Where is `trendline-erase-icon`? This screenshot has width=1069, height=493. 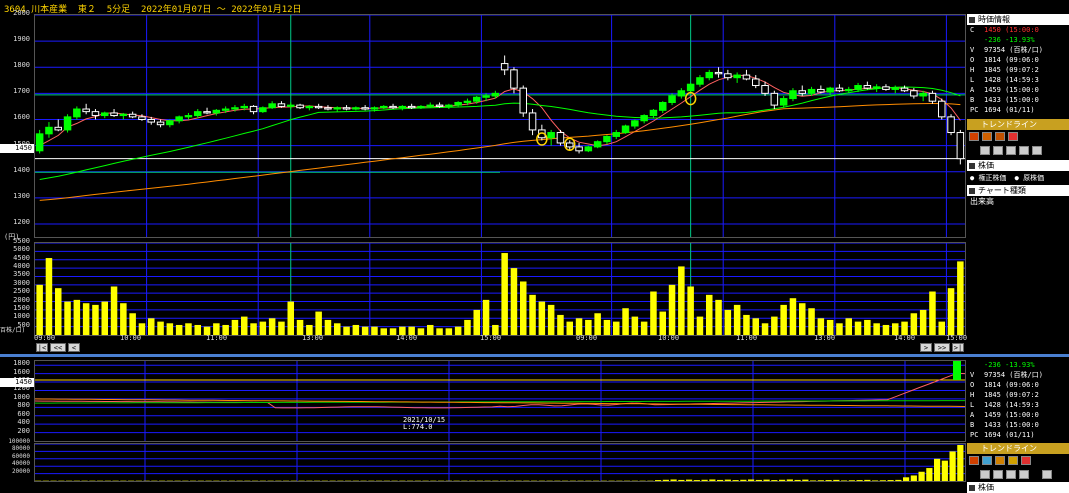
trendline-erase-icon is located at coordinates (1013, 136).